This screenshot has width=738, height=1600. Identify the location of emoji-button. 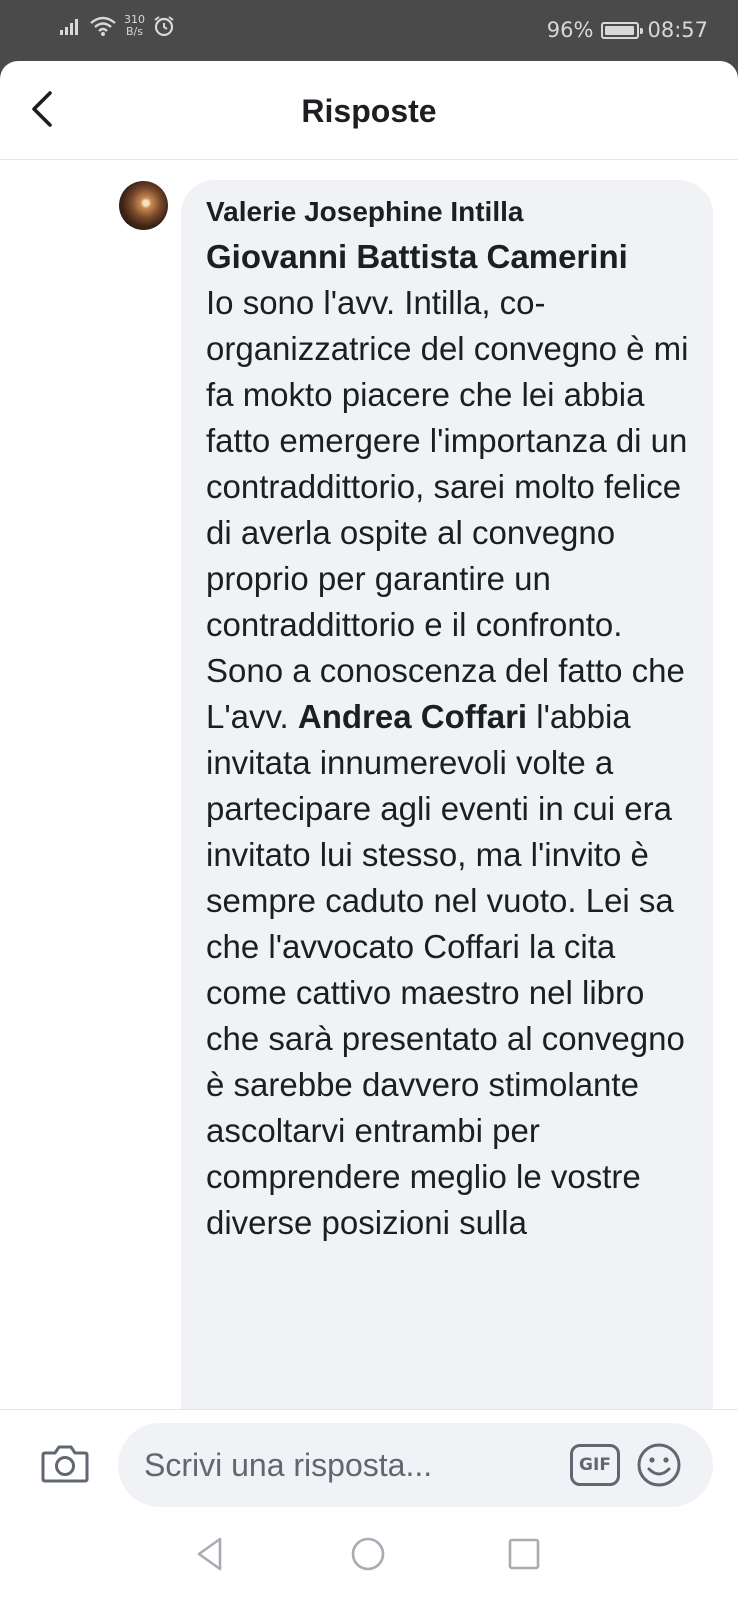
(659, 1465).